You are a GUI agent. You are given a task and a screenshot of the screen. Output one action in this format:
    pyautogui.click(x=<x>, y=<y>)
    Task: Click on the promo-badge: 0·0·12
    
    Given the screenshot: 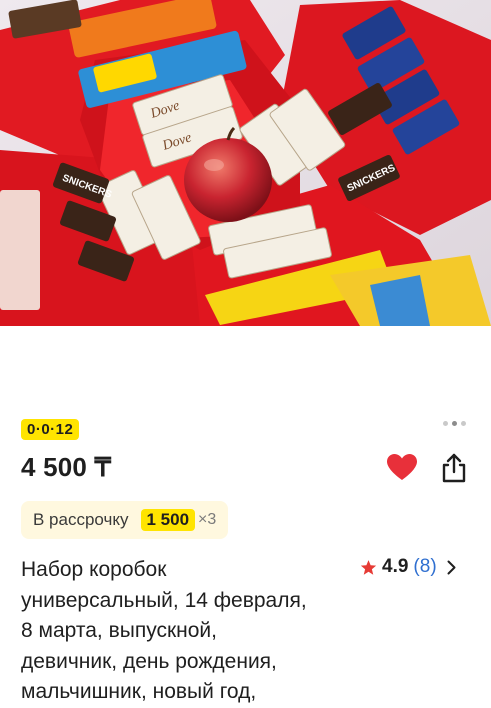 What is the action you would take?
    pyautogui.click(x=50, y=429)
    